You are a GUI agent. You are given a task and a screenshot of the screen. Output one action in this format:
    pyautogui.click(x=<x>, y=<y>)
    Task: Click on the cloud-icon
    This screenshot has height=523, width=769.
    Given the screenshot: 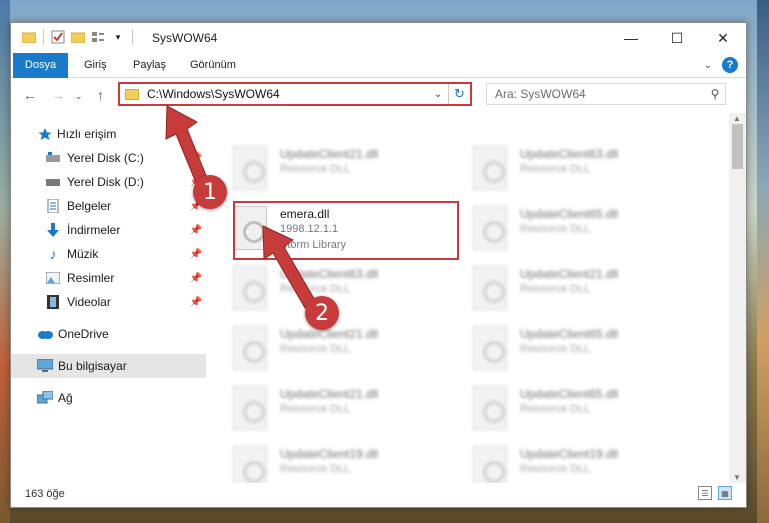 What is the action you would take?
    pyautogui.click(x=45, y=334)
    